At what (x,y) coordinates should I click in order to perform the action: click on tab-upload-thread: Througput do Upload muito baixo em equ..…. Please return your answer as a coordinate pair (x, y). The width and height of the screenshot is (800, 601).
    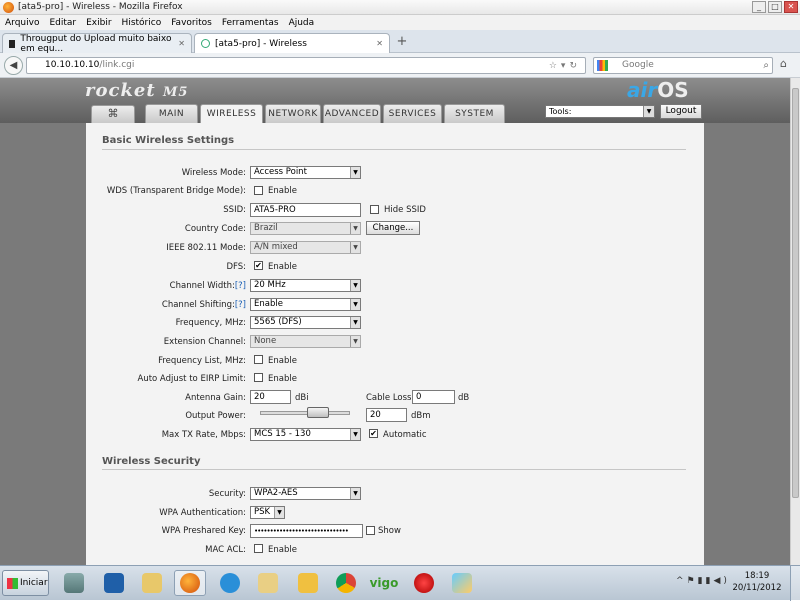
    Looking at the image, I should click on (97, 43).